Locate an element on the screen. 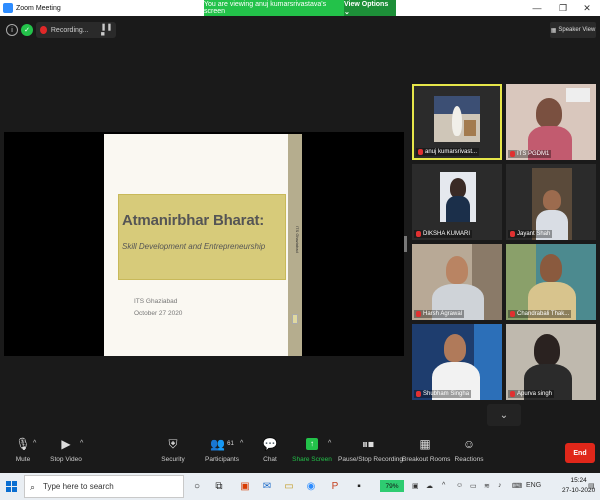 The image size is (600, 500). recording-pause-stop-controls: ❚❚ ■ is located at coordinates (108, 30).